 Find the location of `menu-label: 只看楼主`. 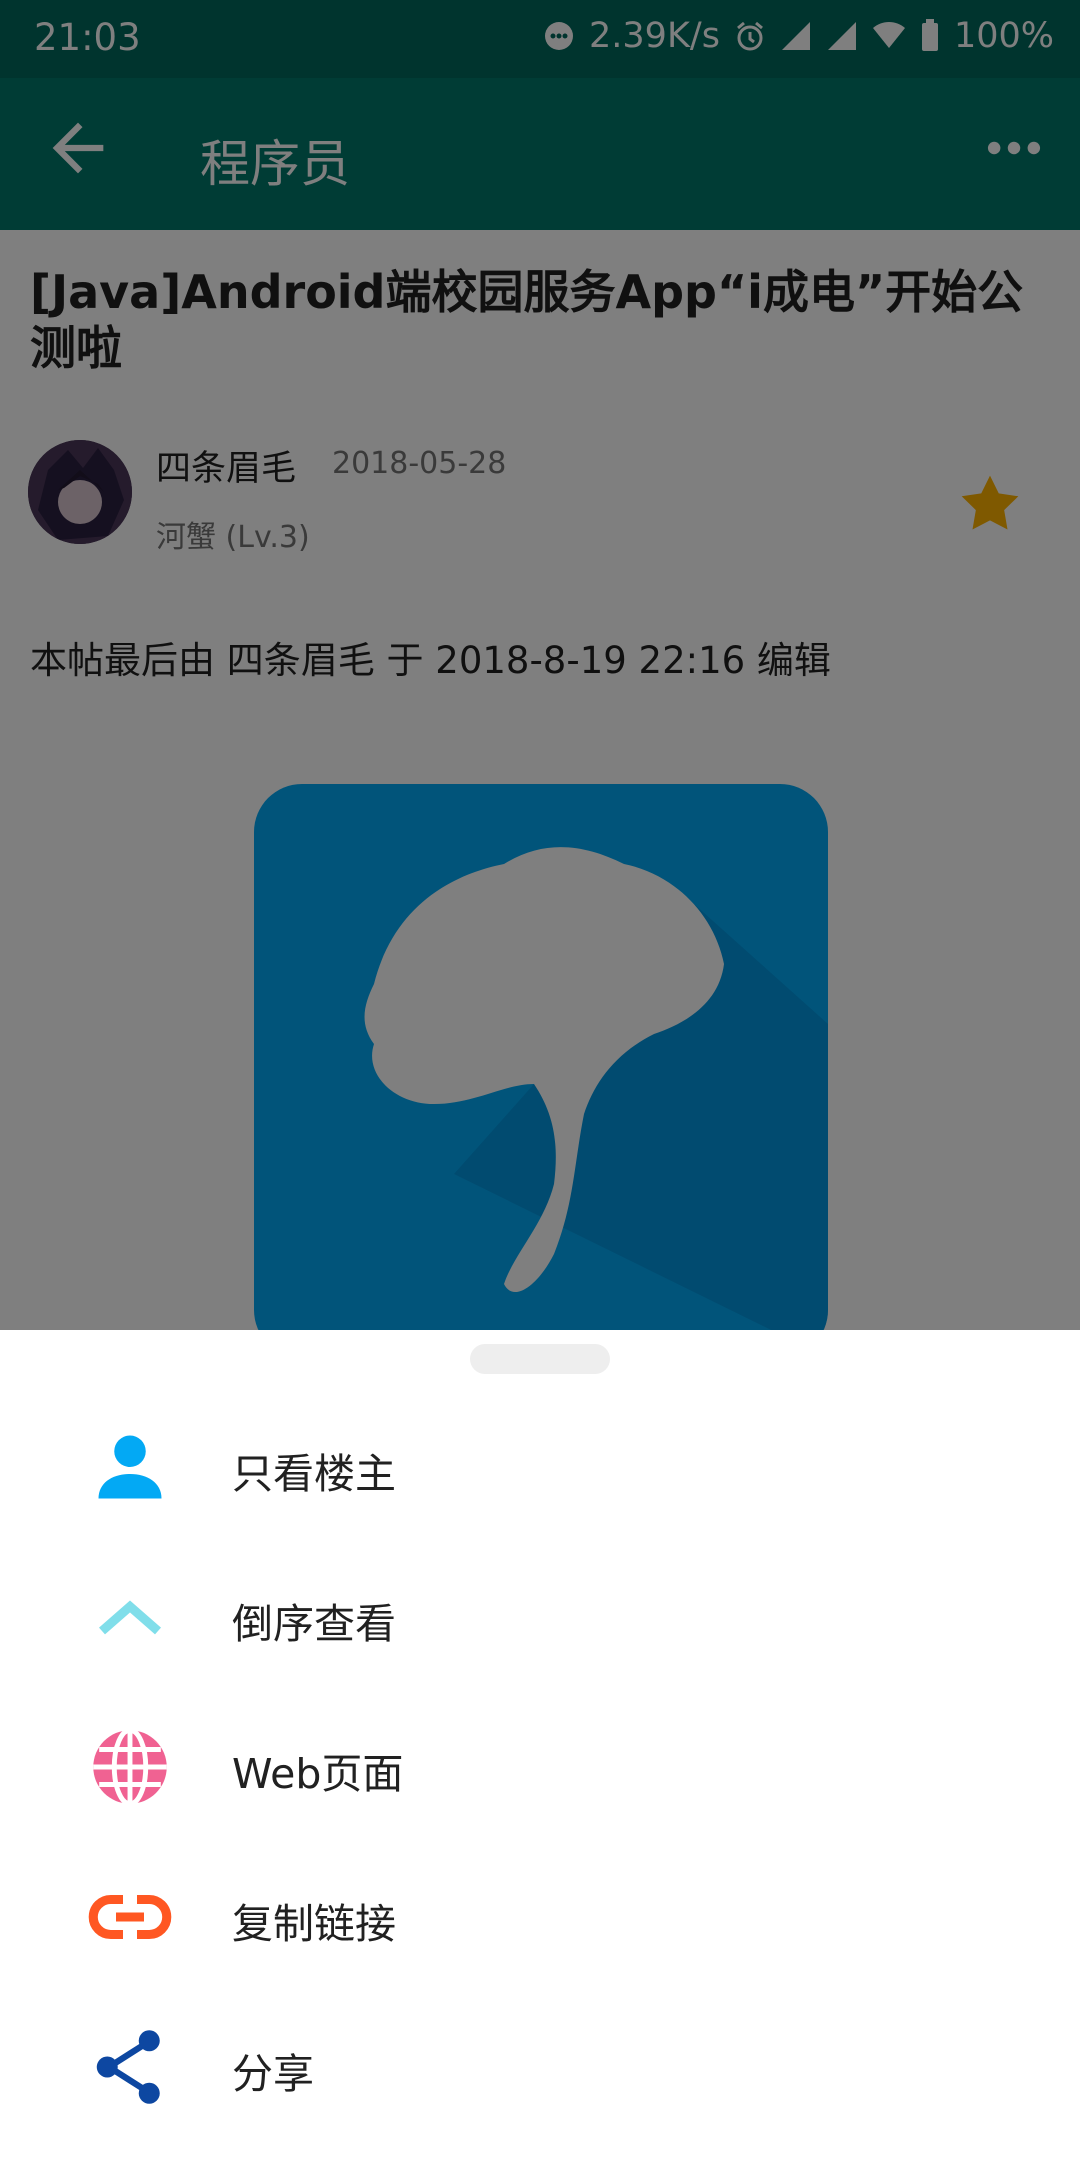

menu-label: 只看楼主 is located at coordinates (314, 1474).